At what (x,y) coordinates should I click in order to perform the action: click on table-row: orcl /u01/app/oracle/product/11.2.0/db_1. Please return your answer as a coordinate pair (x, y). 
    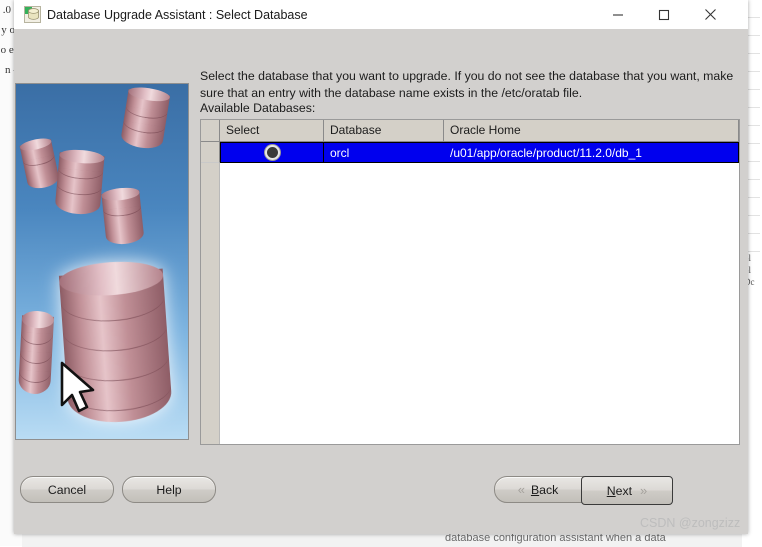
    Looking at the image, I should click on (470, 152).